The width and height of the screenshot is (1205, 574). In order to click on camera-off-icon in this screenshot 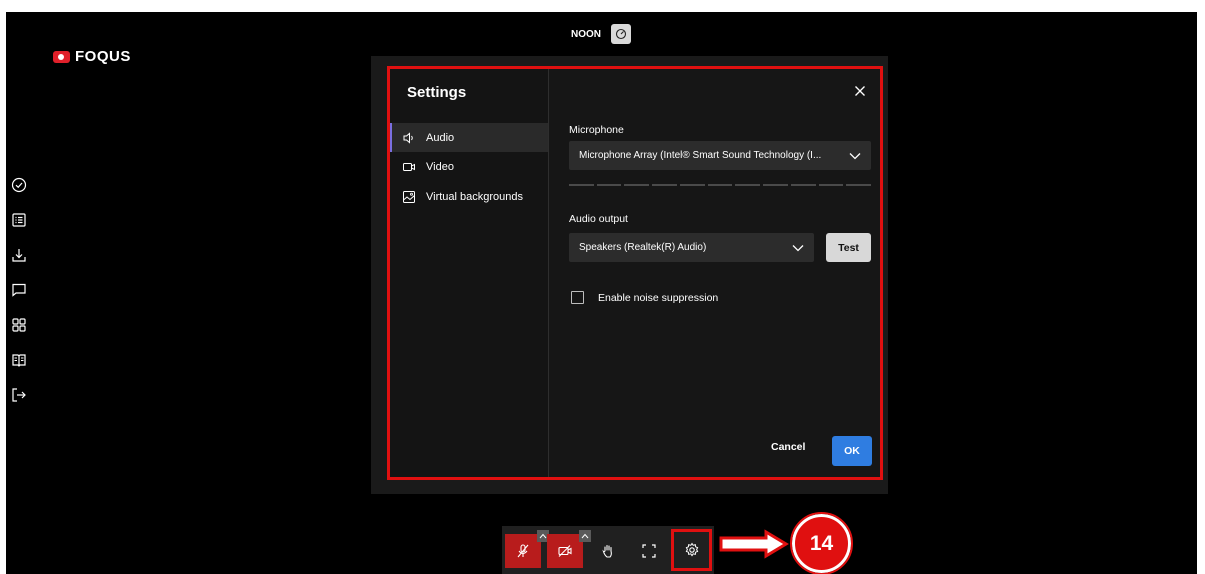, I will do `click(565, 551)`.